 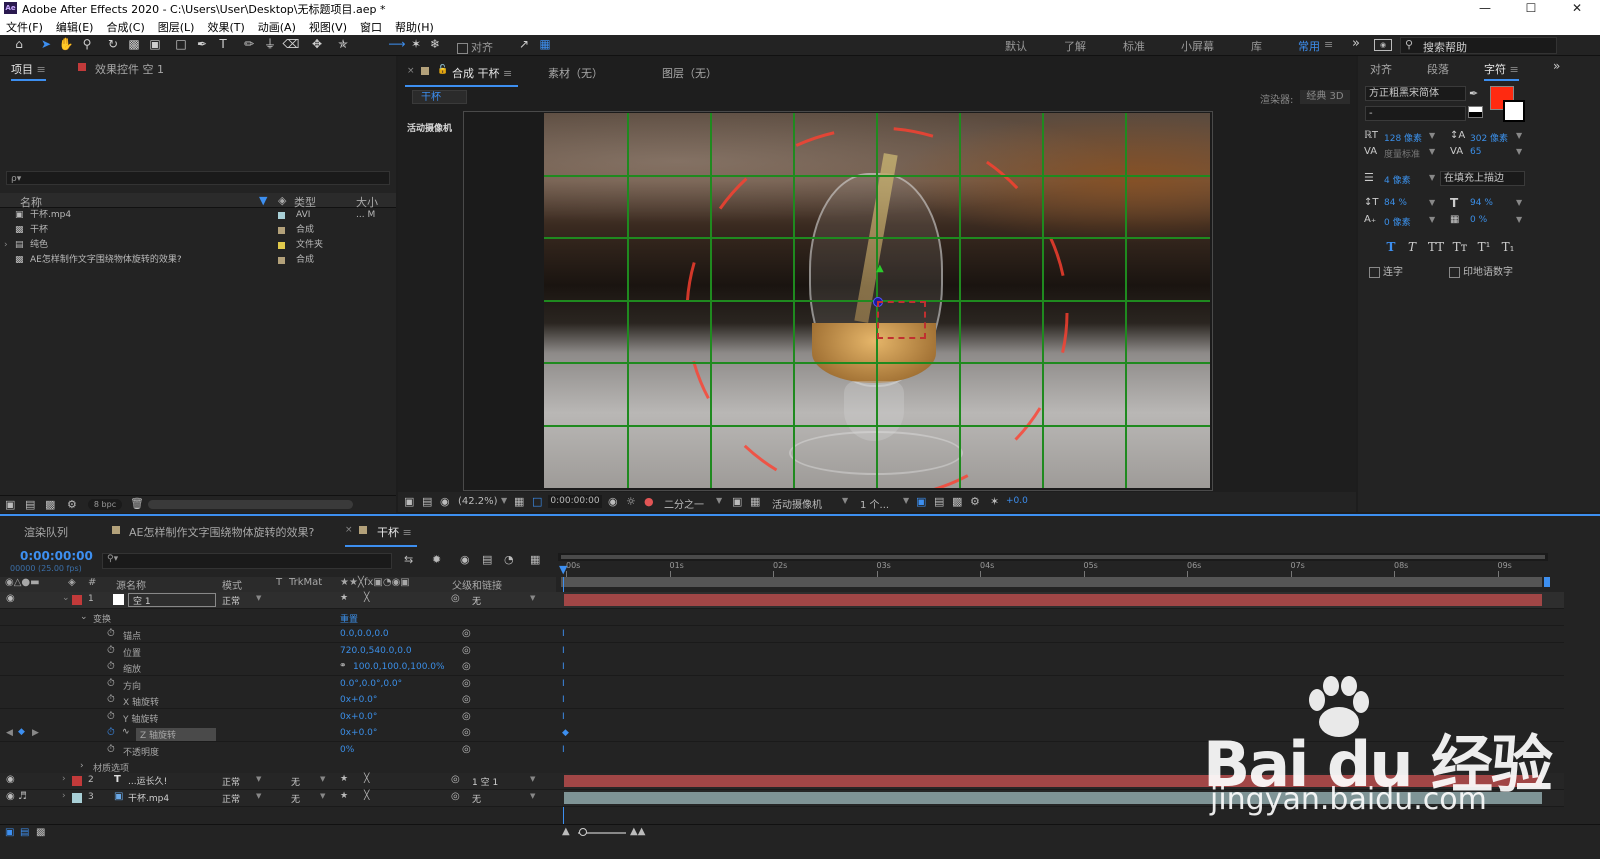 What do you see at coordinates (263, 200) in the screenshot?
I see `sort-arrow-icon: ▼` at bounding box center [263, 200].